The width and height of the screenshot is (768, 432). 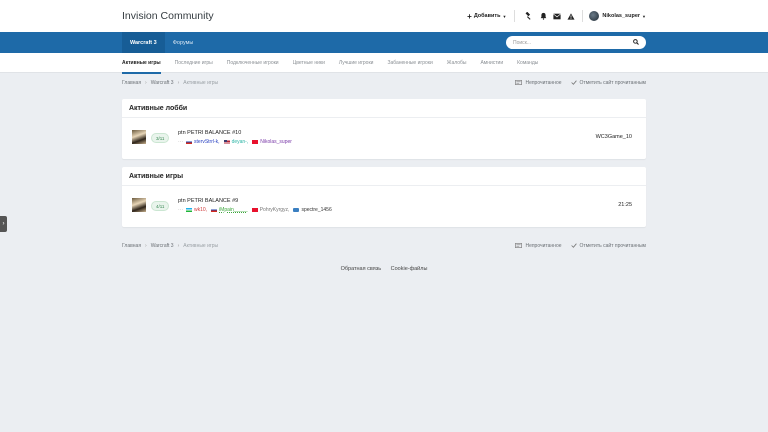 What do you see at coordinates (594, 16) in the screenshot?
I see `avatar` at bounding box center [594, 16].